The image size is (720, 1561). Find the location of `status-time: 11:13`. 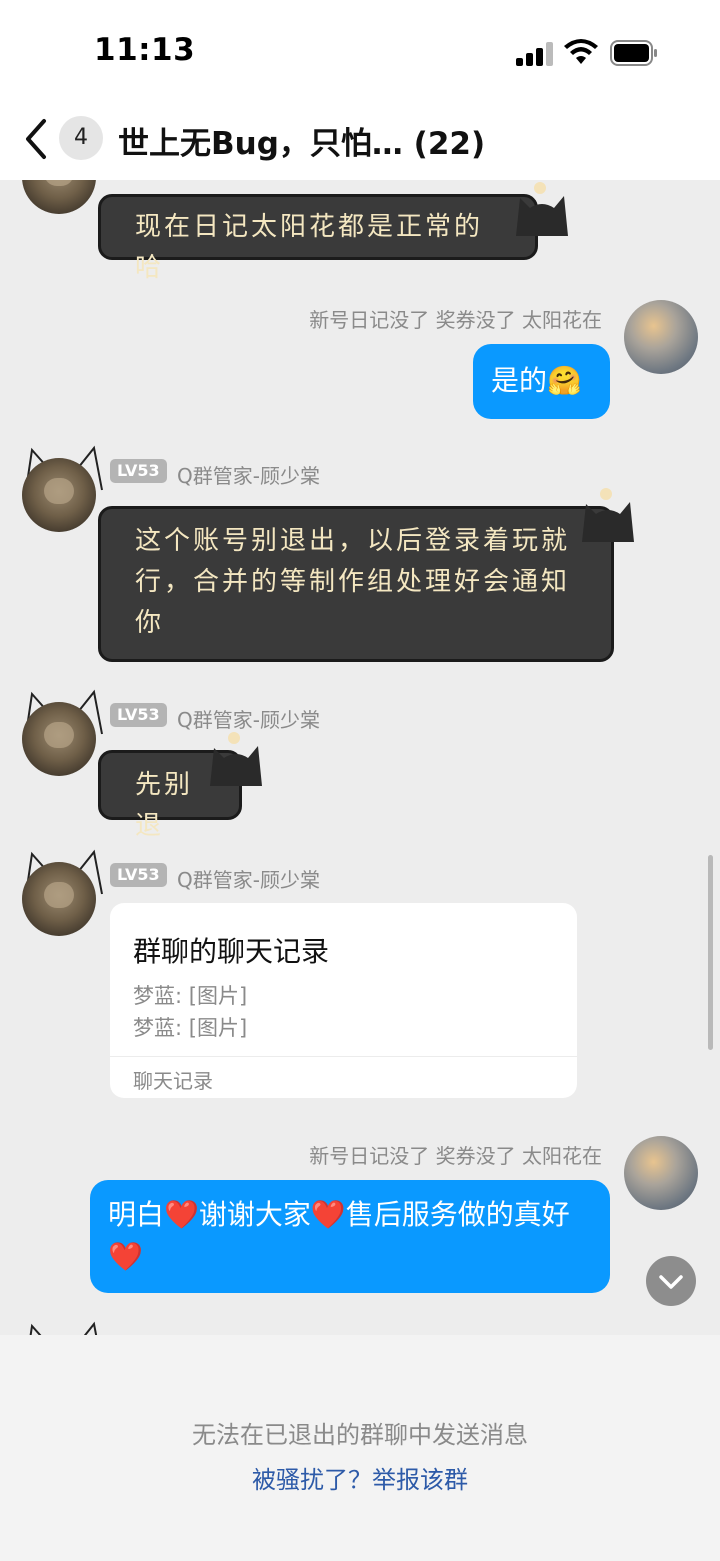

status-time: 11:13 is located at coordinates (145, 50).